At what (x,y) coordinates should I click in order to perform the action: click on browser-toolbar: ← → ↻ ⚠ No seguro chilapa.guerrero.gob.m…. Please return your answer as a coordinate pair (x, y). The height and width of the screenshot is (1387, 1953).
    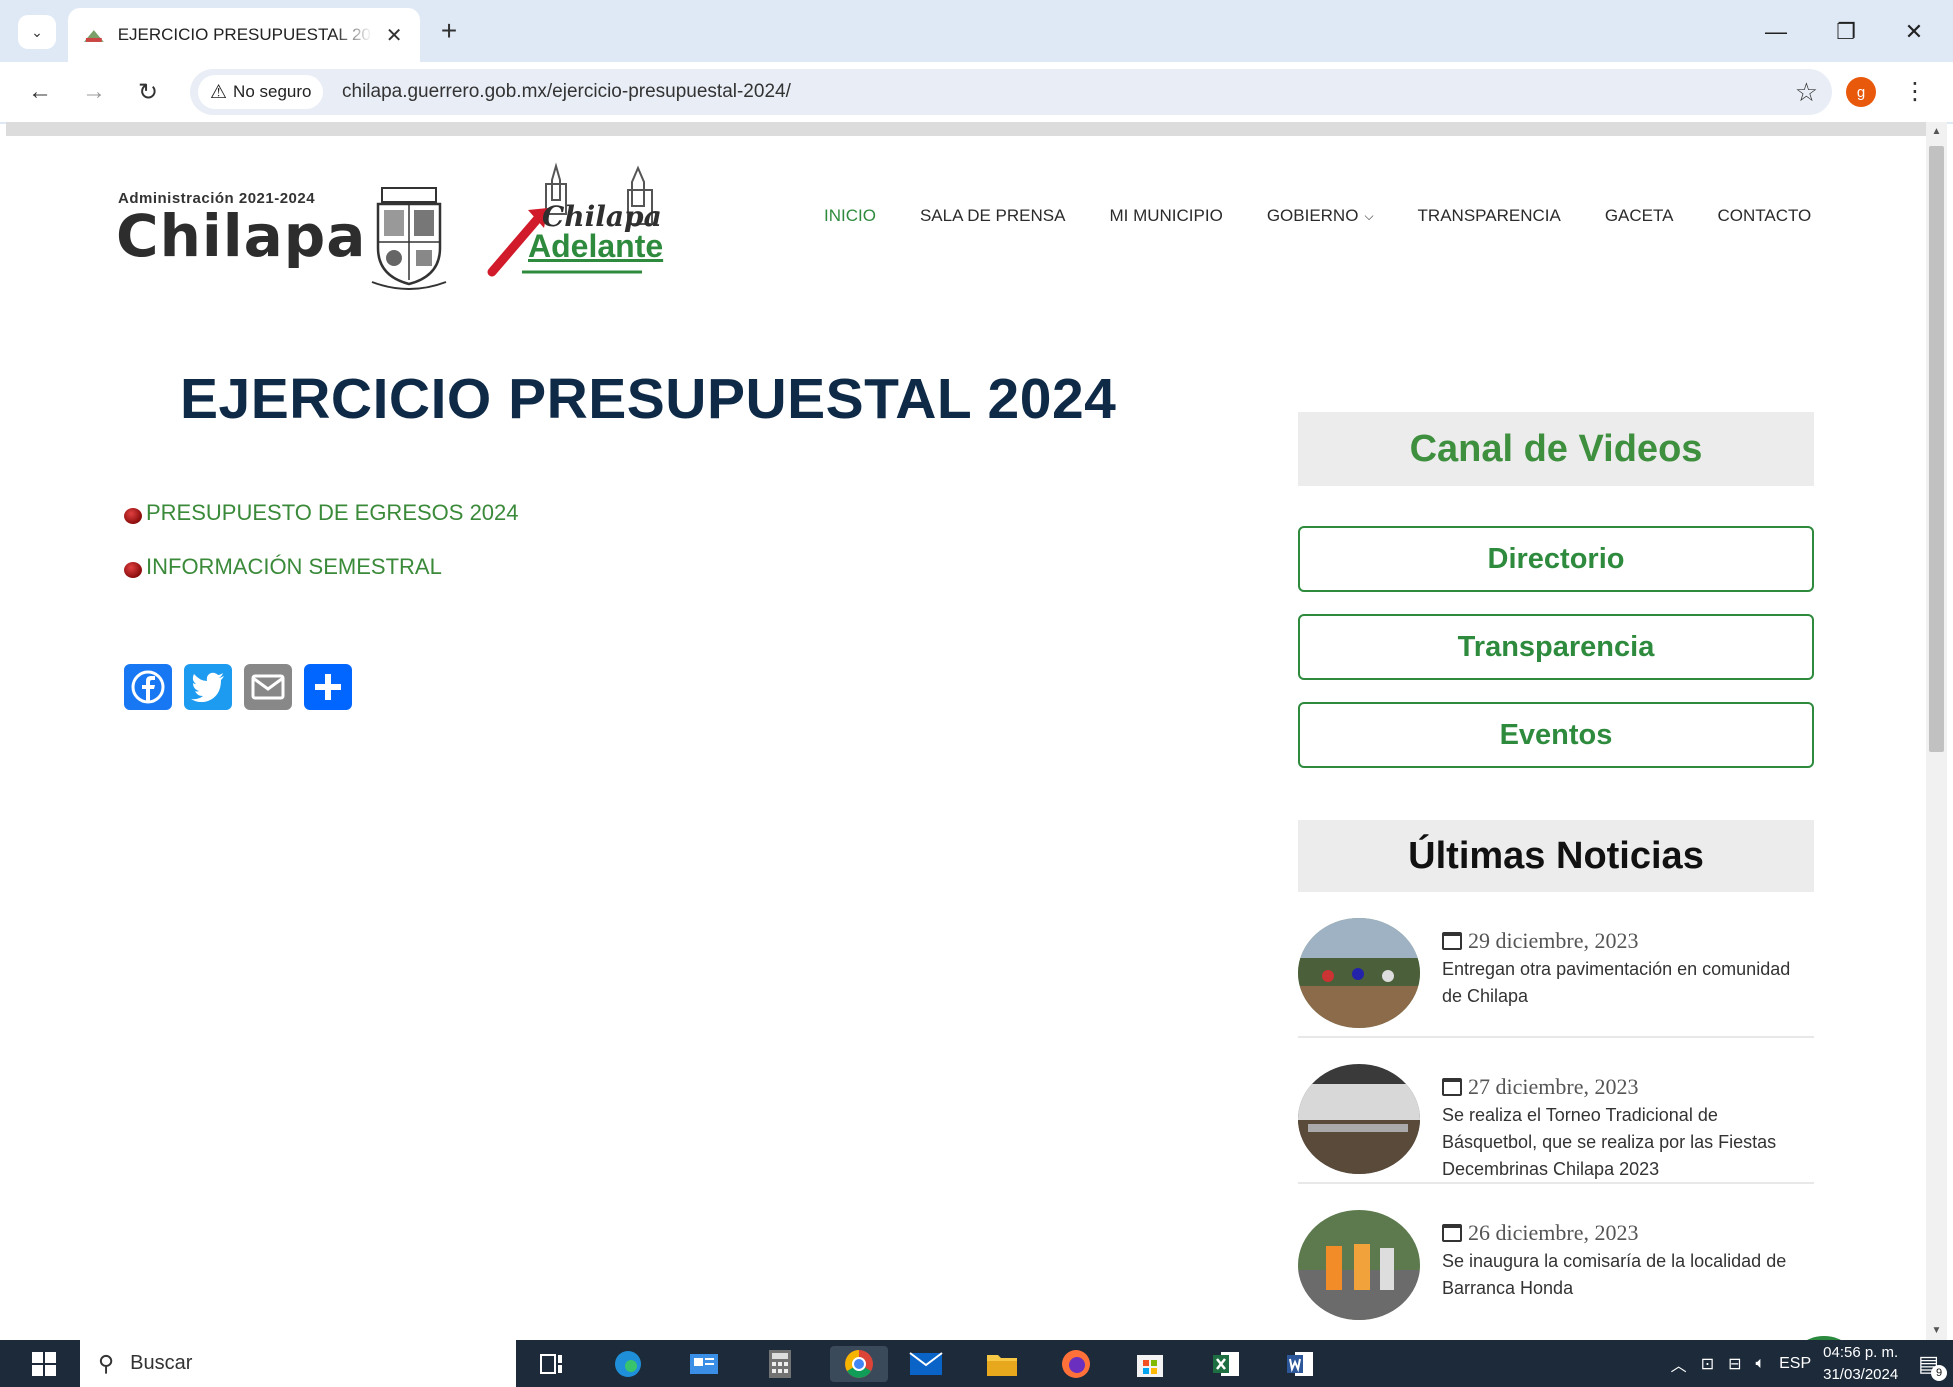
    Looking at the image, I should click on (976, 92).